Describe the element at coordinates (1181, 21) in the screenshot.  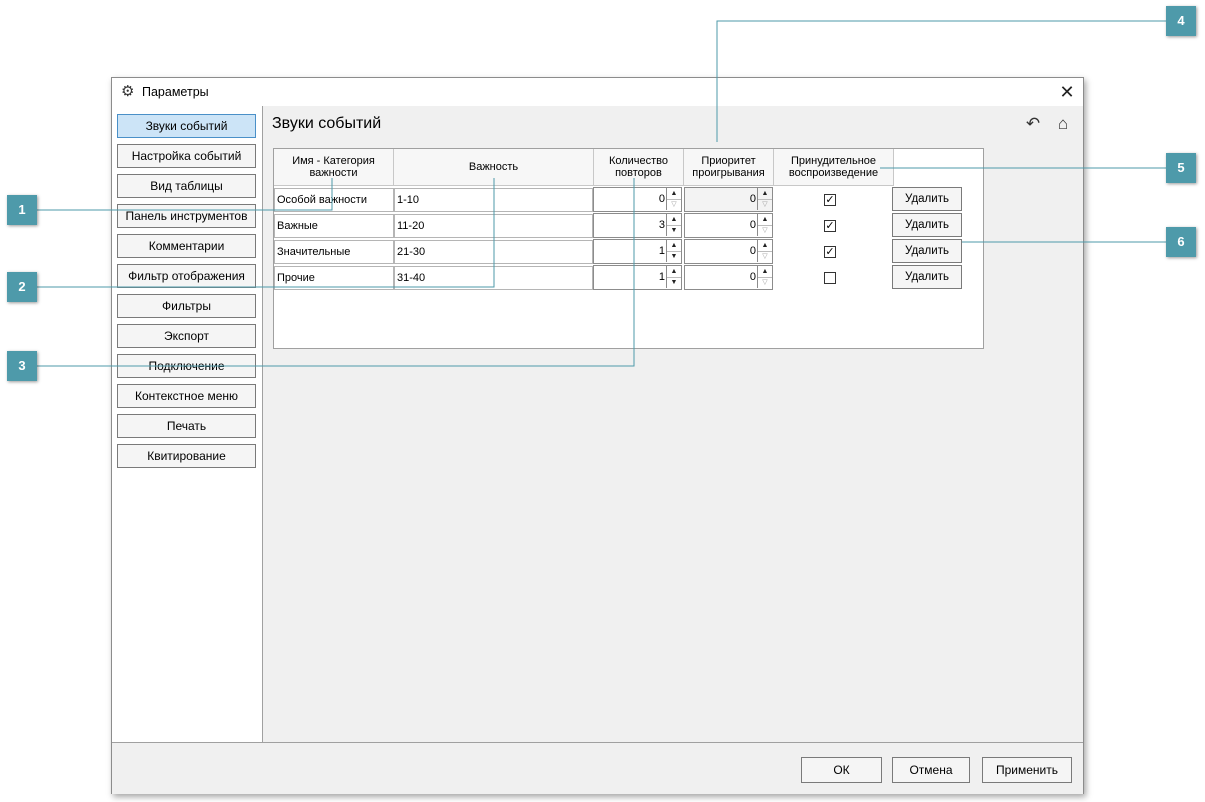
I see `callout-badge-4: 4` at that location.